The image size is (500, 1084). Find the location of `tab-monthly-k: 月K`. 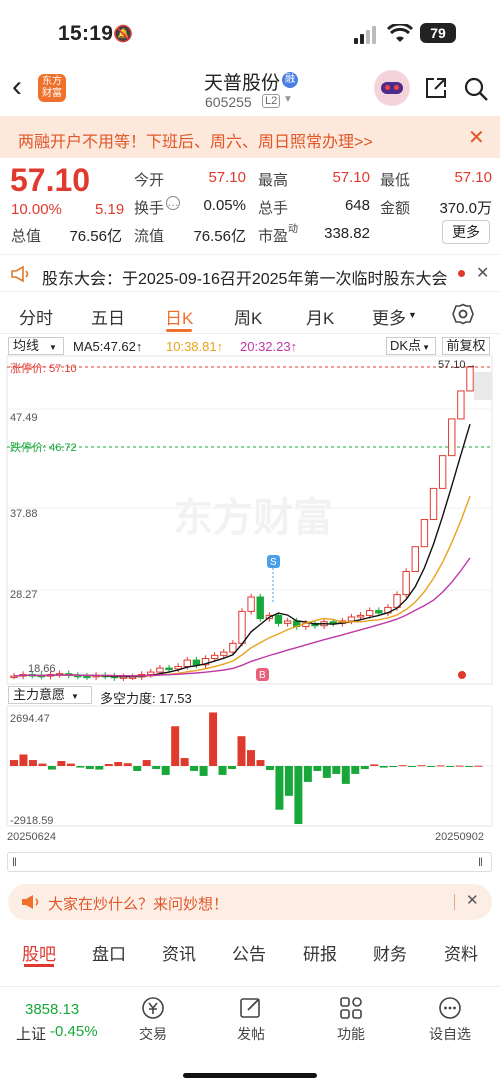

tab-monthly-k: 月K is located at coordinates (320, 316).